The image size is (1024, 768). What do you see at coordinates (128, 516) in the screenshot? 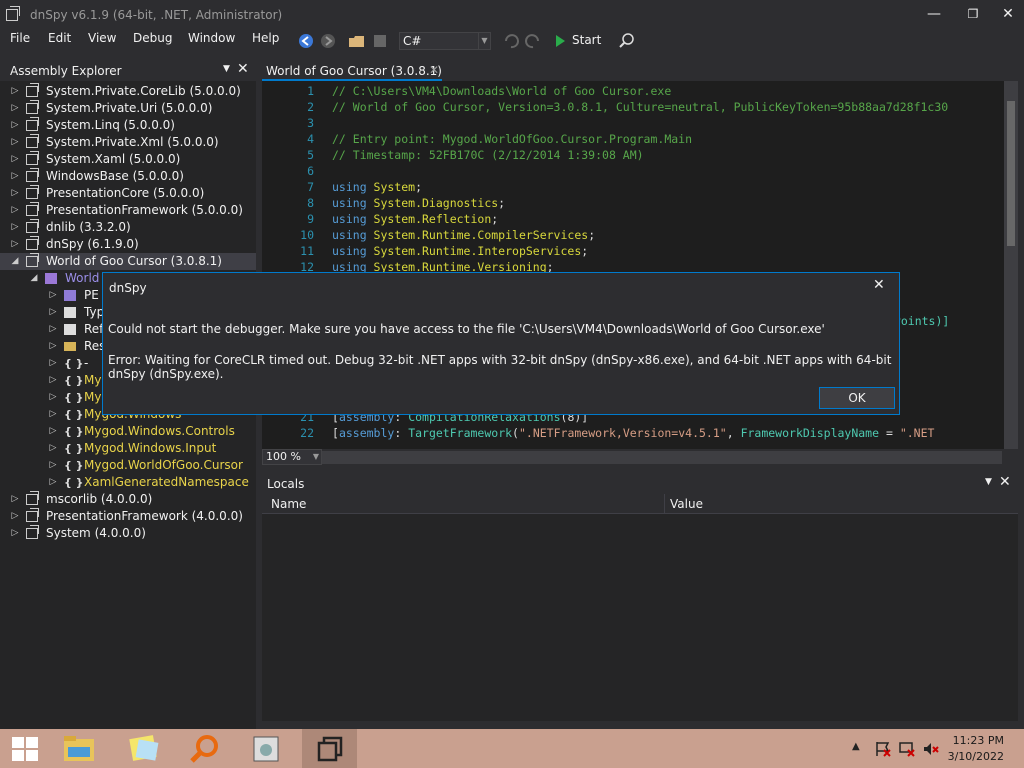
I see `tree-item: ▷ PresentationFramework (4.0.0.0)` at bounding box center [128, 516].